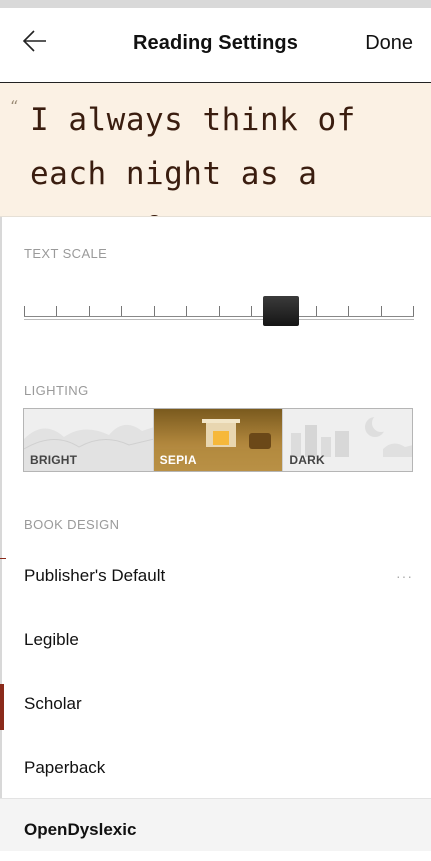 This screenshot has width=431, height=861. Describe the element at coordinates (215, 704) in the screenshot. I see `design-option-scholar: Scholar` at that location.